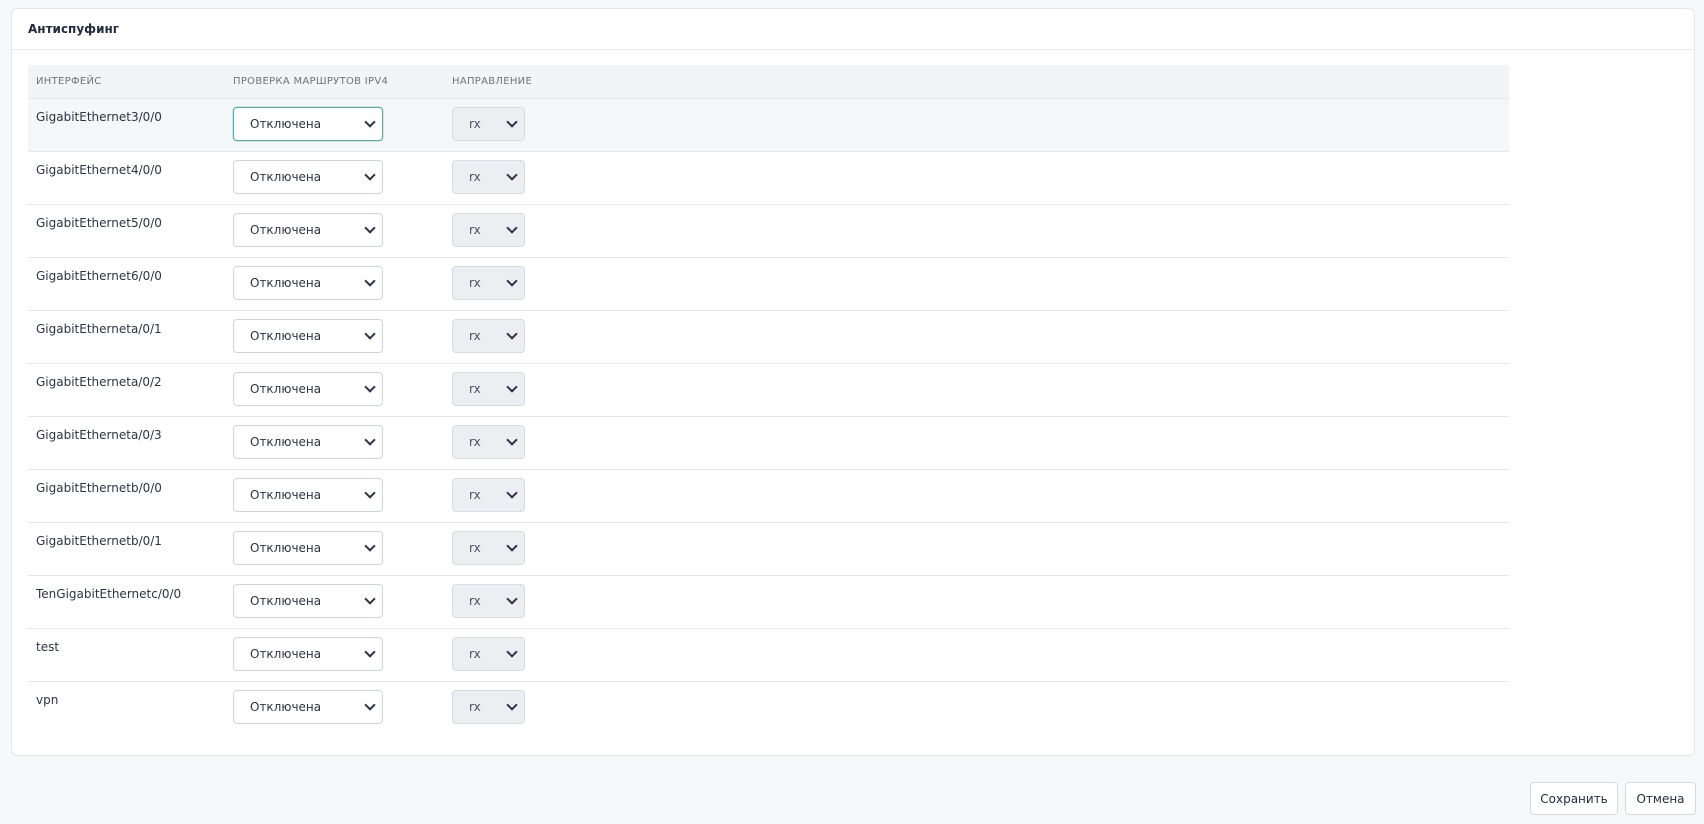 The height and width of the screenshot is (824, 1704). Describe the element at coordinates (768, 443) in the screenshot. I see `table-row: GigabitEtherneta/0/3 Отключена rx` at that location.